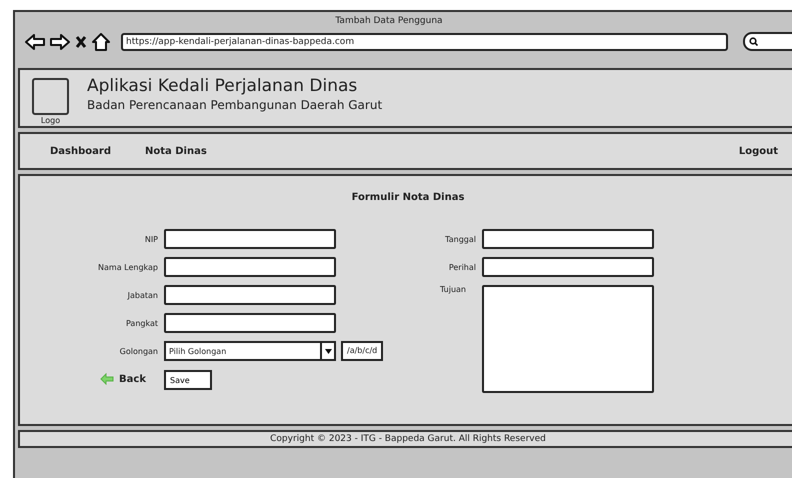 The width and height of the screenshot is (792, 478). What do you see at coordinates (101, 41) in the screenshot?
I see `home-icon` at bounding box center [101, 41].